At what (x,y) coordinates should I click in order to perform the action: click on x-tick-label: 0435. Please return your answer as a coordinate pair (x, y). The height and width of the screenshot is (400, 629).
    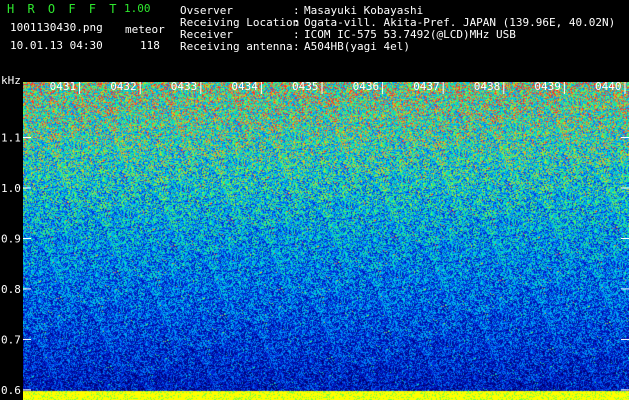
    Looking at the image, I should click on (305, 86).